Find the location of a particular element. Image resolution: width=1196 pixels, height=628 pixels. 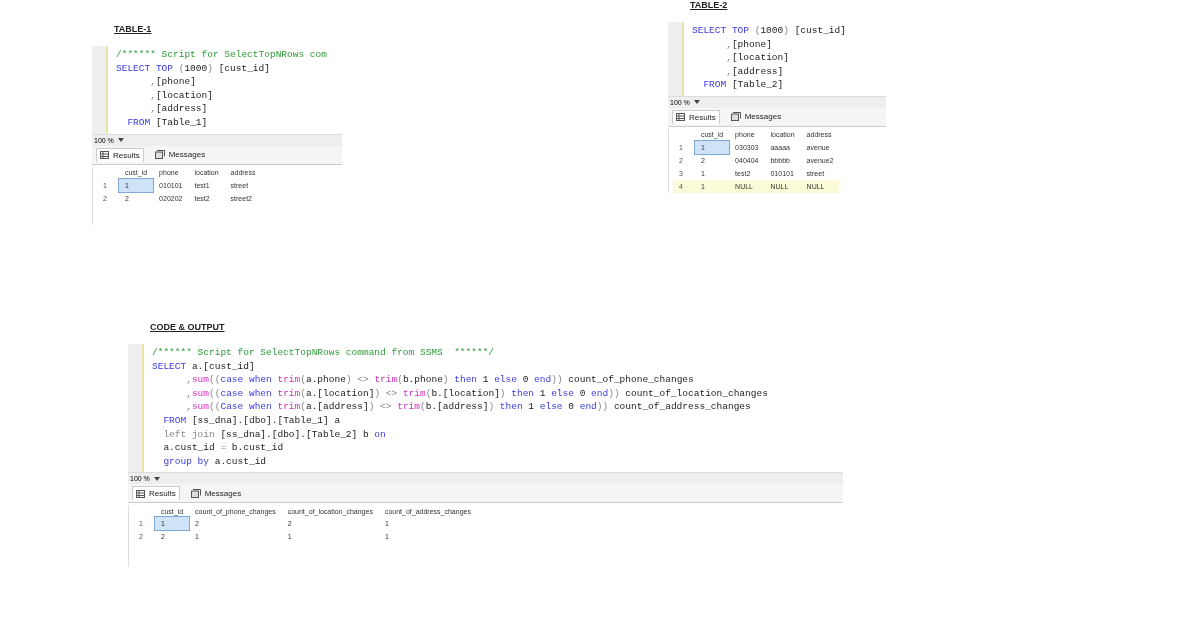

code-line: /****** Script for SelectTopNRows com is located at coordinates (221, 55).